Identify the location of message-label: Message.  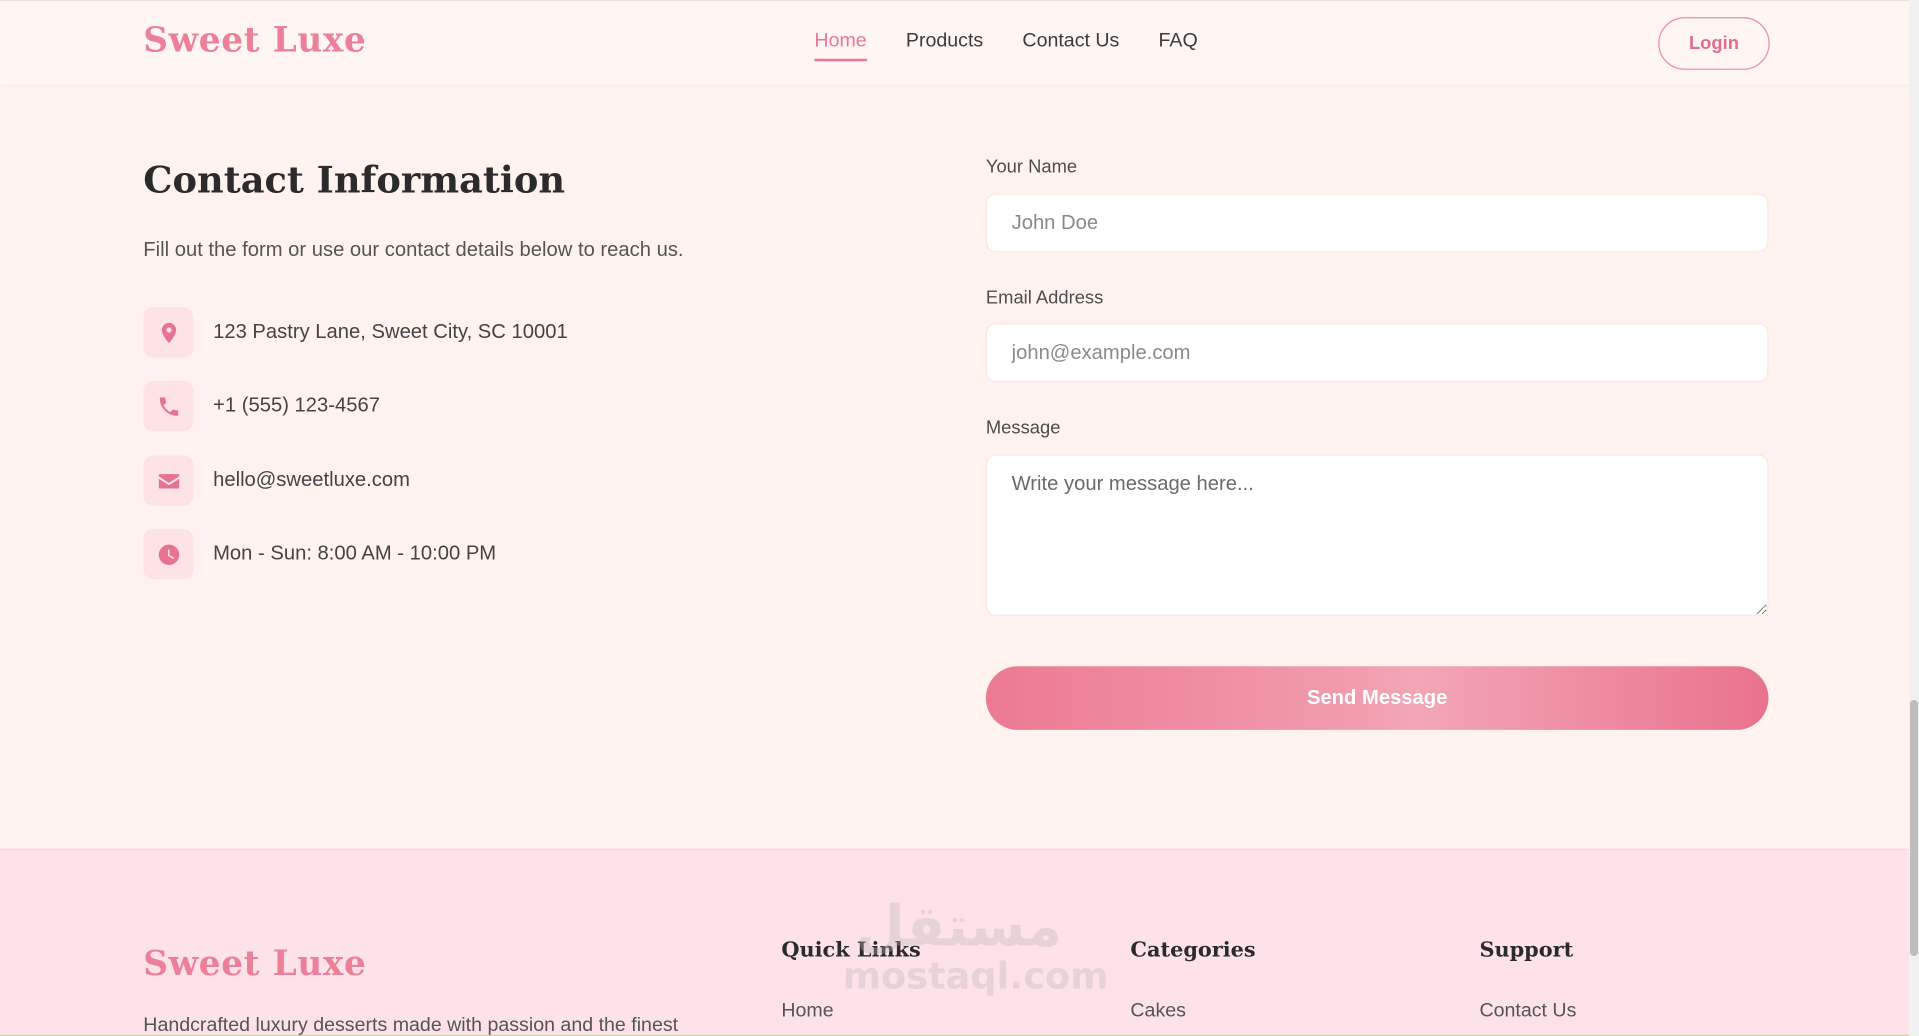
(1023, 428).